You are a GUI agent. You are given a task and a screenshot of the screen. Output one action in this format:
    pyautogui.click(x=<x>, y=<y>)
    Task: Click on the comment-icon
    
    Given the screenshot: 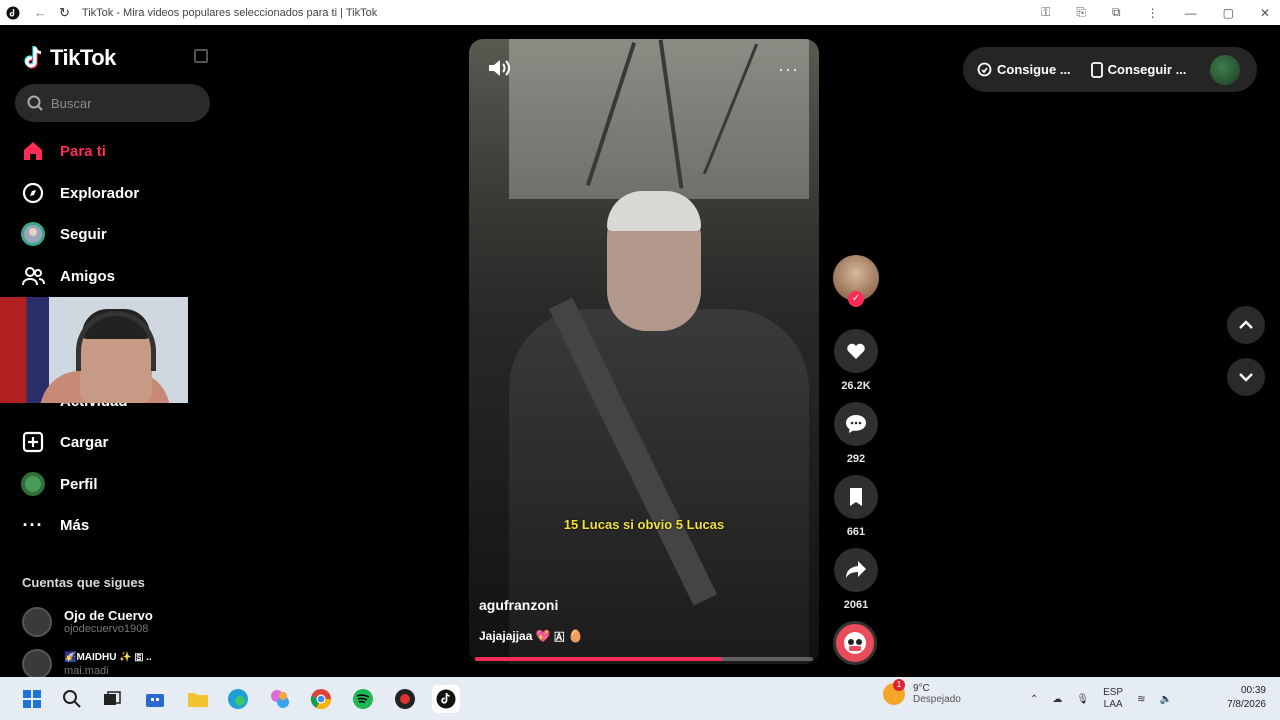 What is the action you would take?
    pyautogui.click(x=856, y=424)
    